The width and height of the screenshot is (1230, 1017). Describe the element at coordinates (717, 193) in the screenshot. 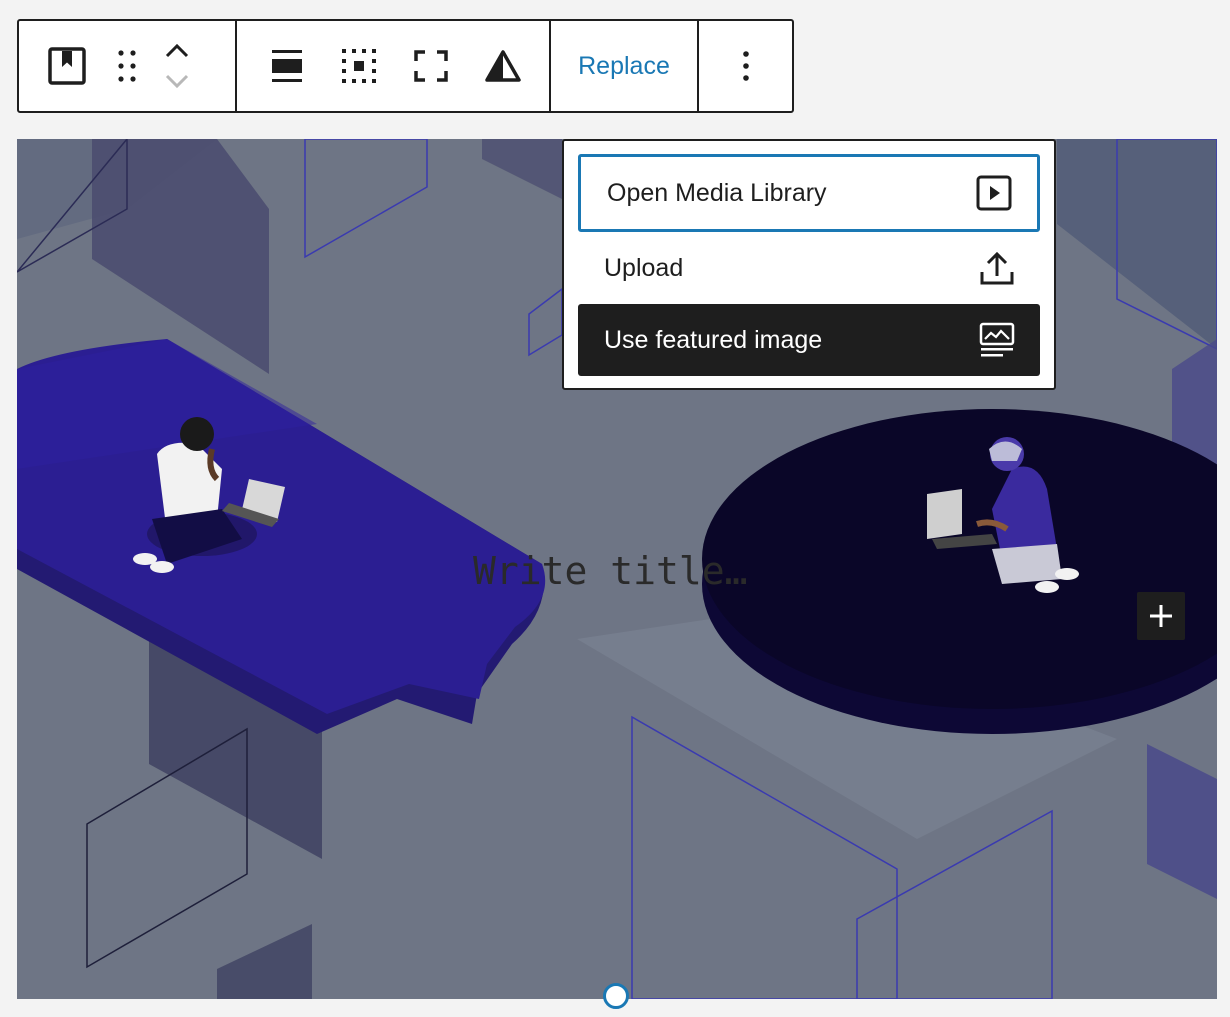

I see `menu-item-label: Open Media Library` at that location.